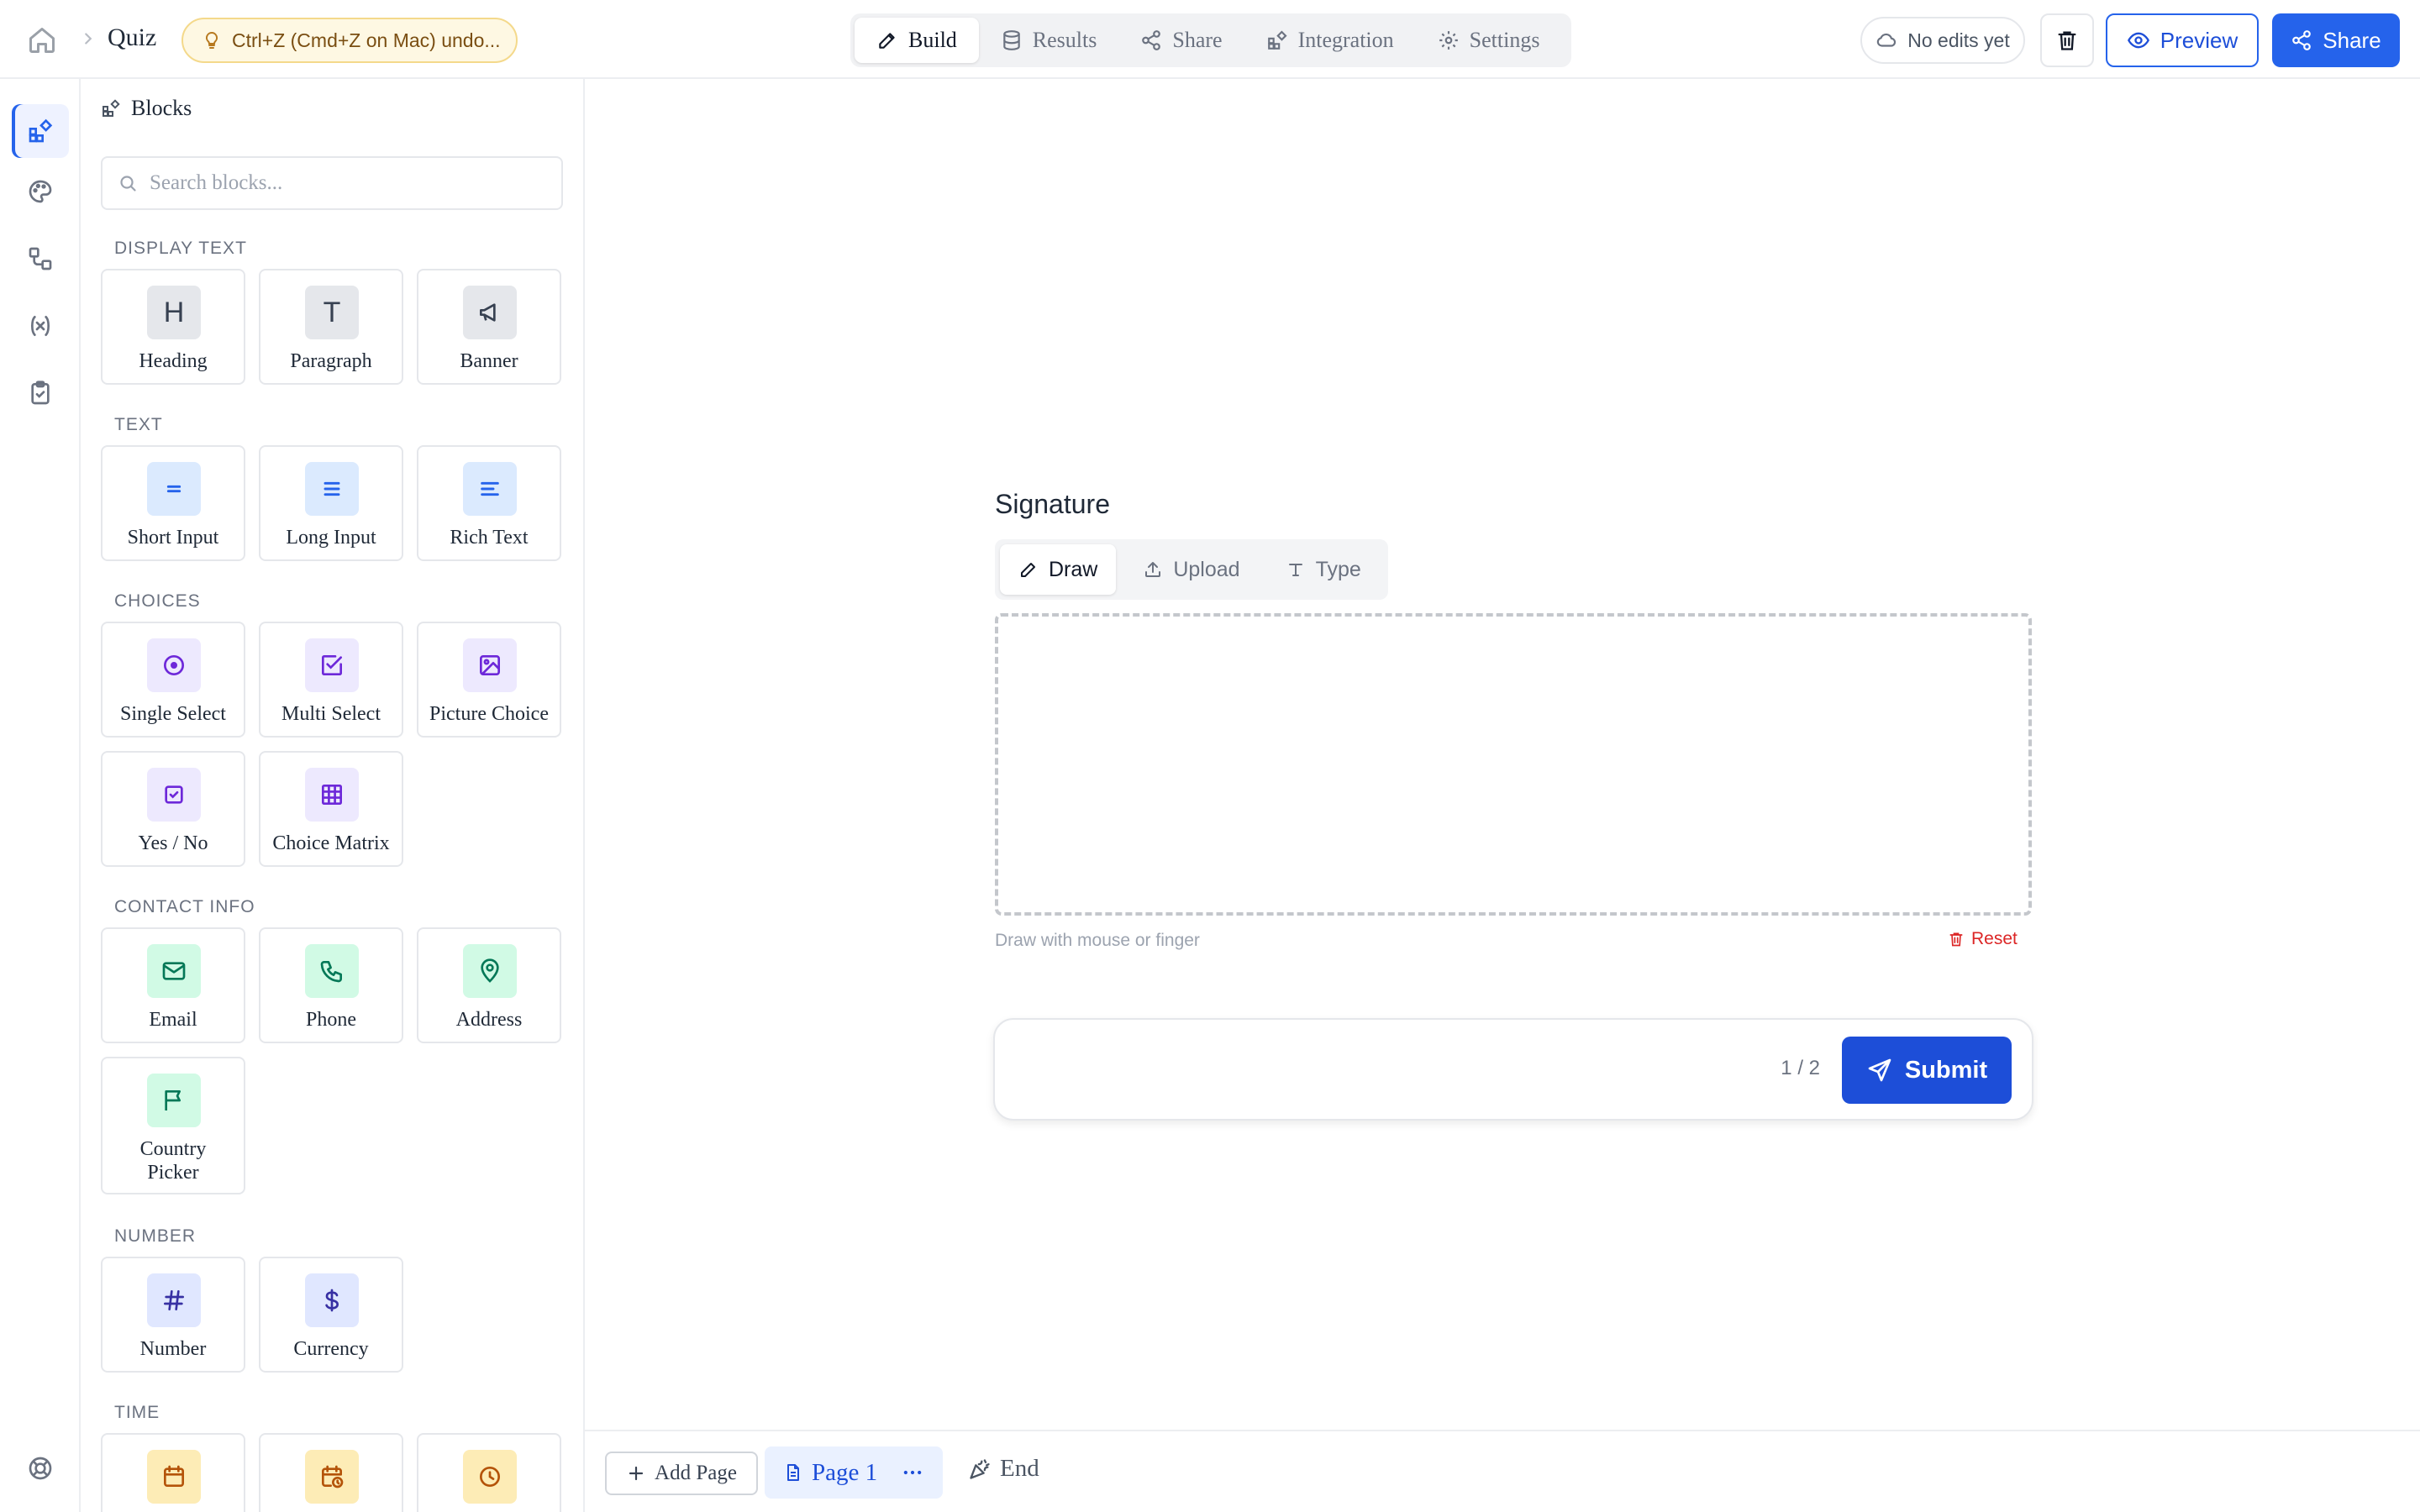  I want to click on eye-icon, so click(2139, 40).